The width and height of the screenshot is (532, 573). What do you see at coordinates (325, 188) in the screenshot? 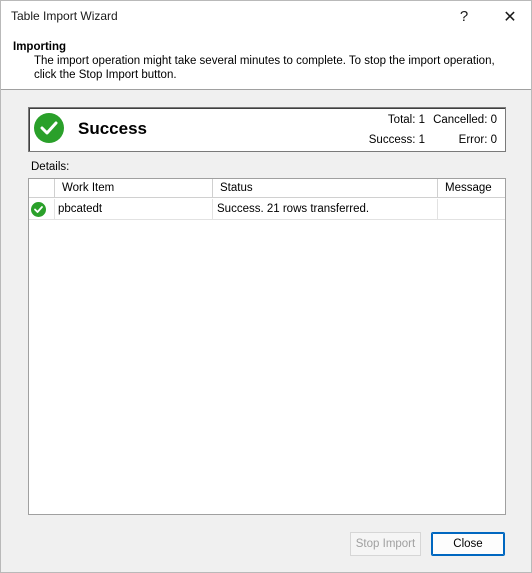
I see `column-header-status: Status` at bounding box center [325, 188].